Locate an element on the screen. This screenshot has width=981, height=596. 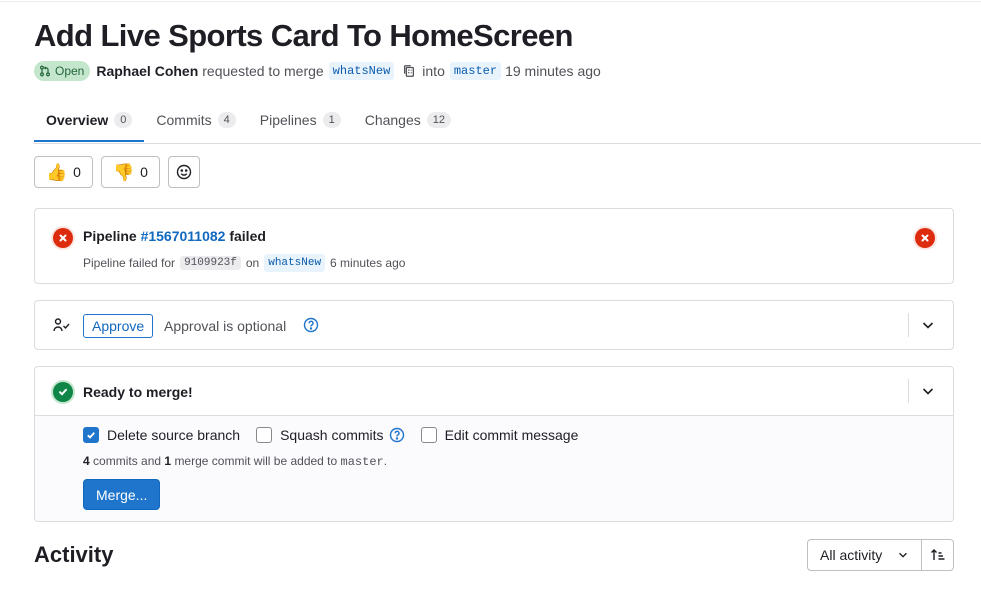
tab-commits: Commits 4 is located at coordinates (195, 120).